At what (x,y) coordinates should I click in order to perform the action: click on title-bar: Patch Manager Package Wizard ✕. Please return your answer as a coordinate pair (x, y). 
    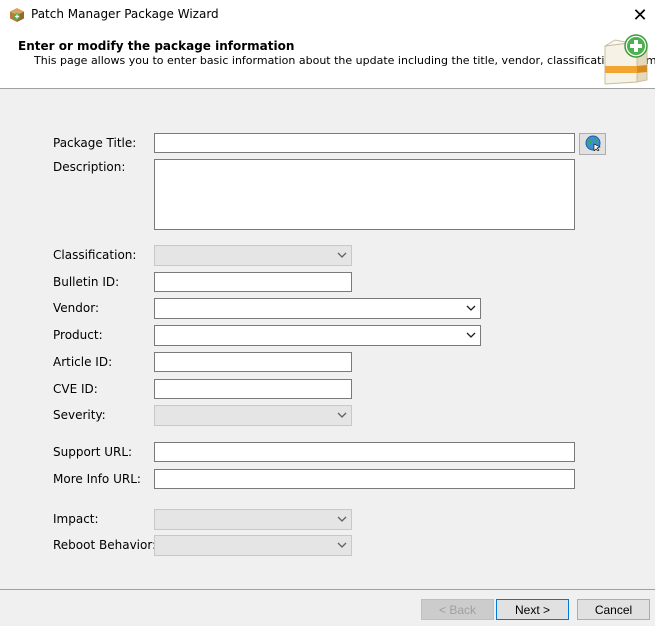
    Looking at the image, I should click on (327, 15).